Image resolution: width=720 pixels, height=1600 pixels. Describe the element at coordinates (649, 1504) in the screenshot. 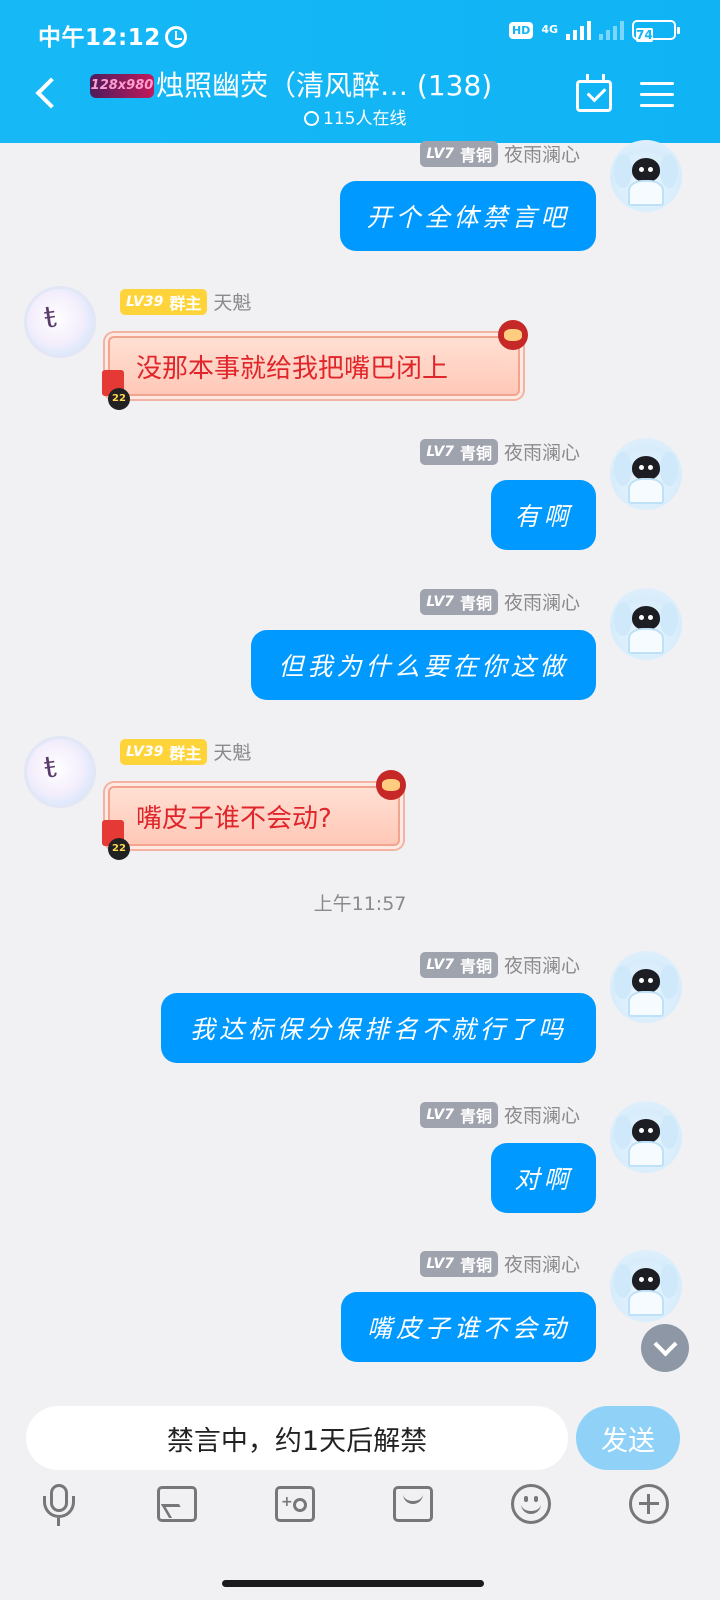

I see `plus-icon` at that location.